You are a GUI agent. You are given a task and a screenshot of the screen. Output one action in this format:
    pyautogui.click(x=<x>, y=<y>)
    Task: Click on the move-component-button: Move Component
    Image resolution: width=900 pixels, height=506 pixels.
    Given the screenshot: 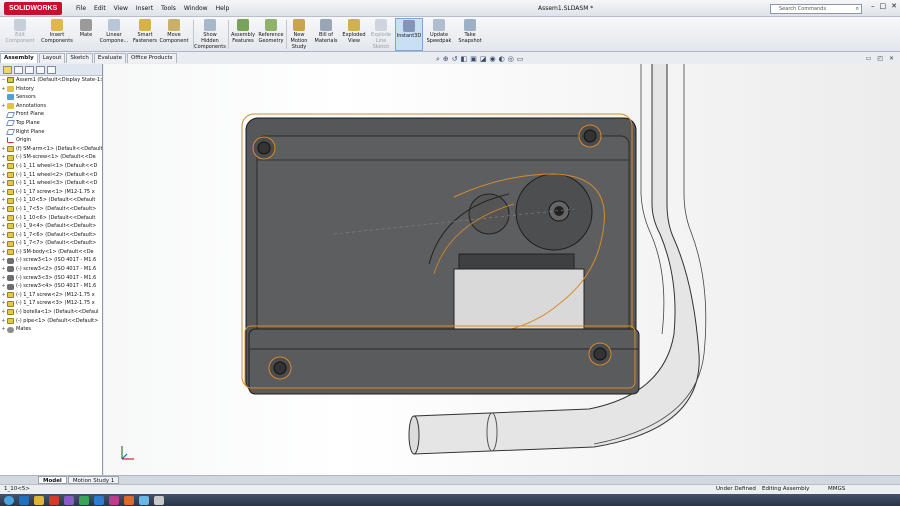 What is the action you would take?
    pyautogui.click(x=174, y=34)
    